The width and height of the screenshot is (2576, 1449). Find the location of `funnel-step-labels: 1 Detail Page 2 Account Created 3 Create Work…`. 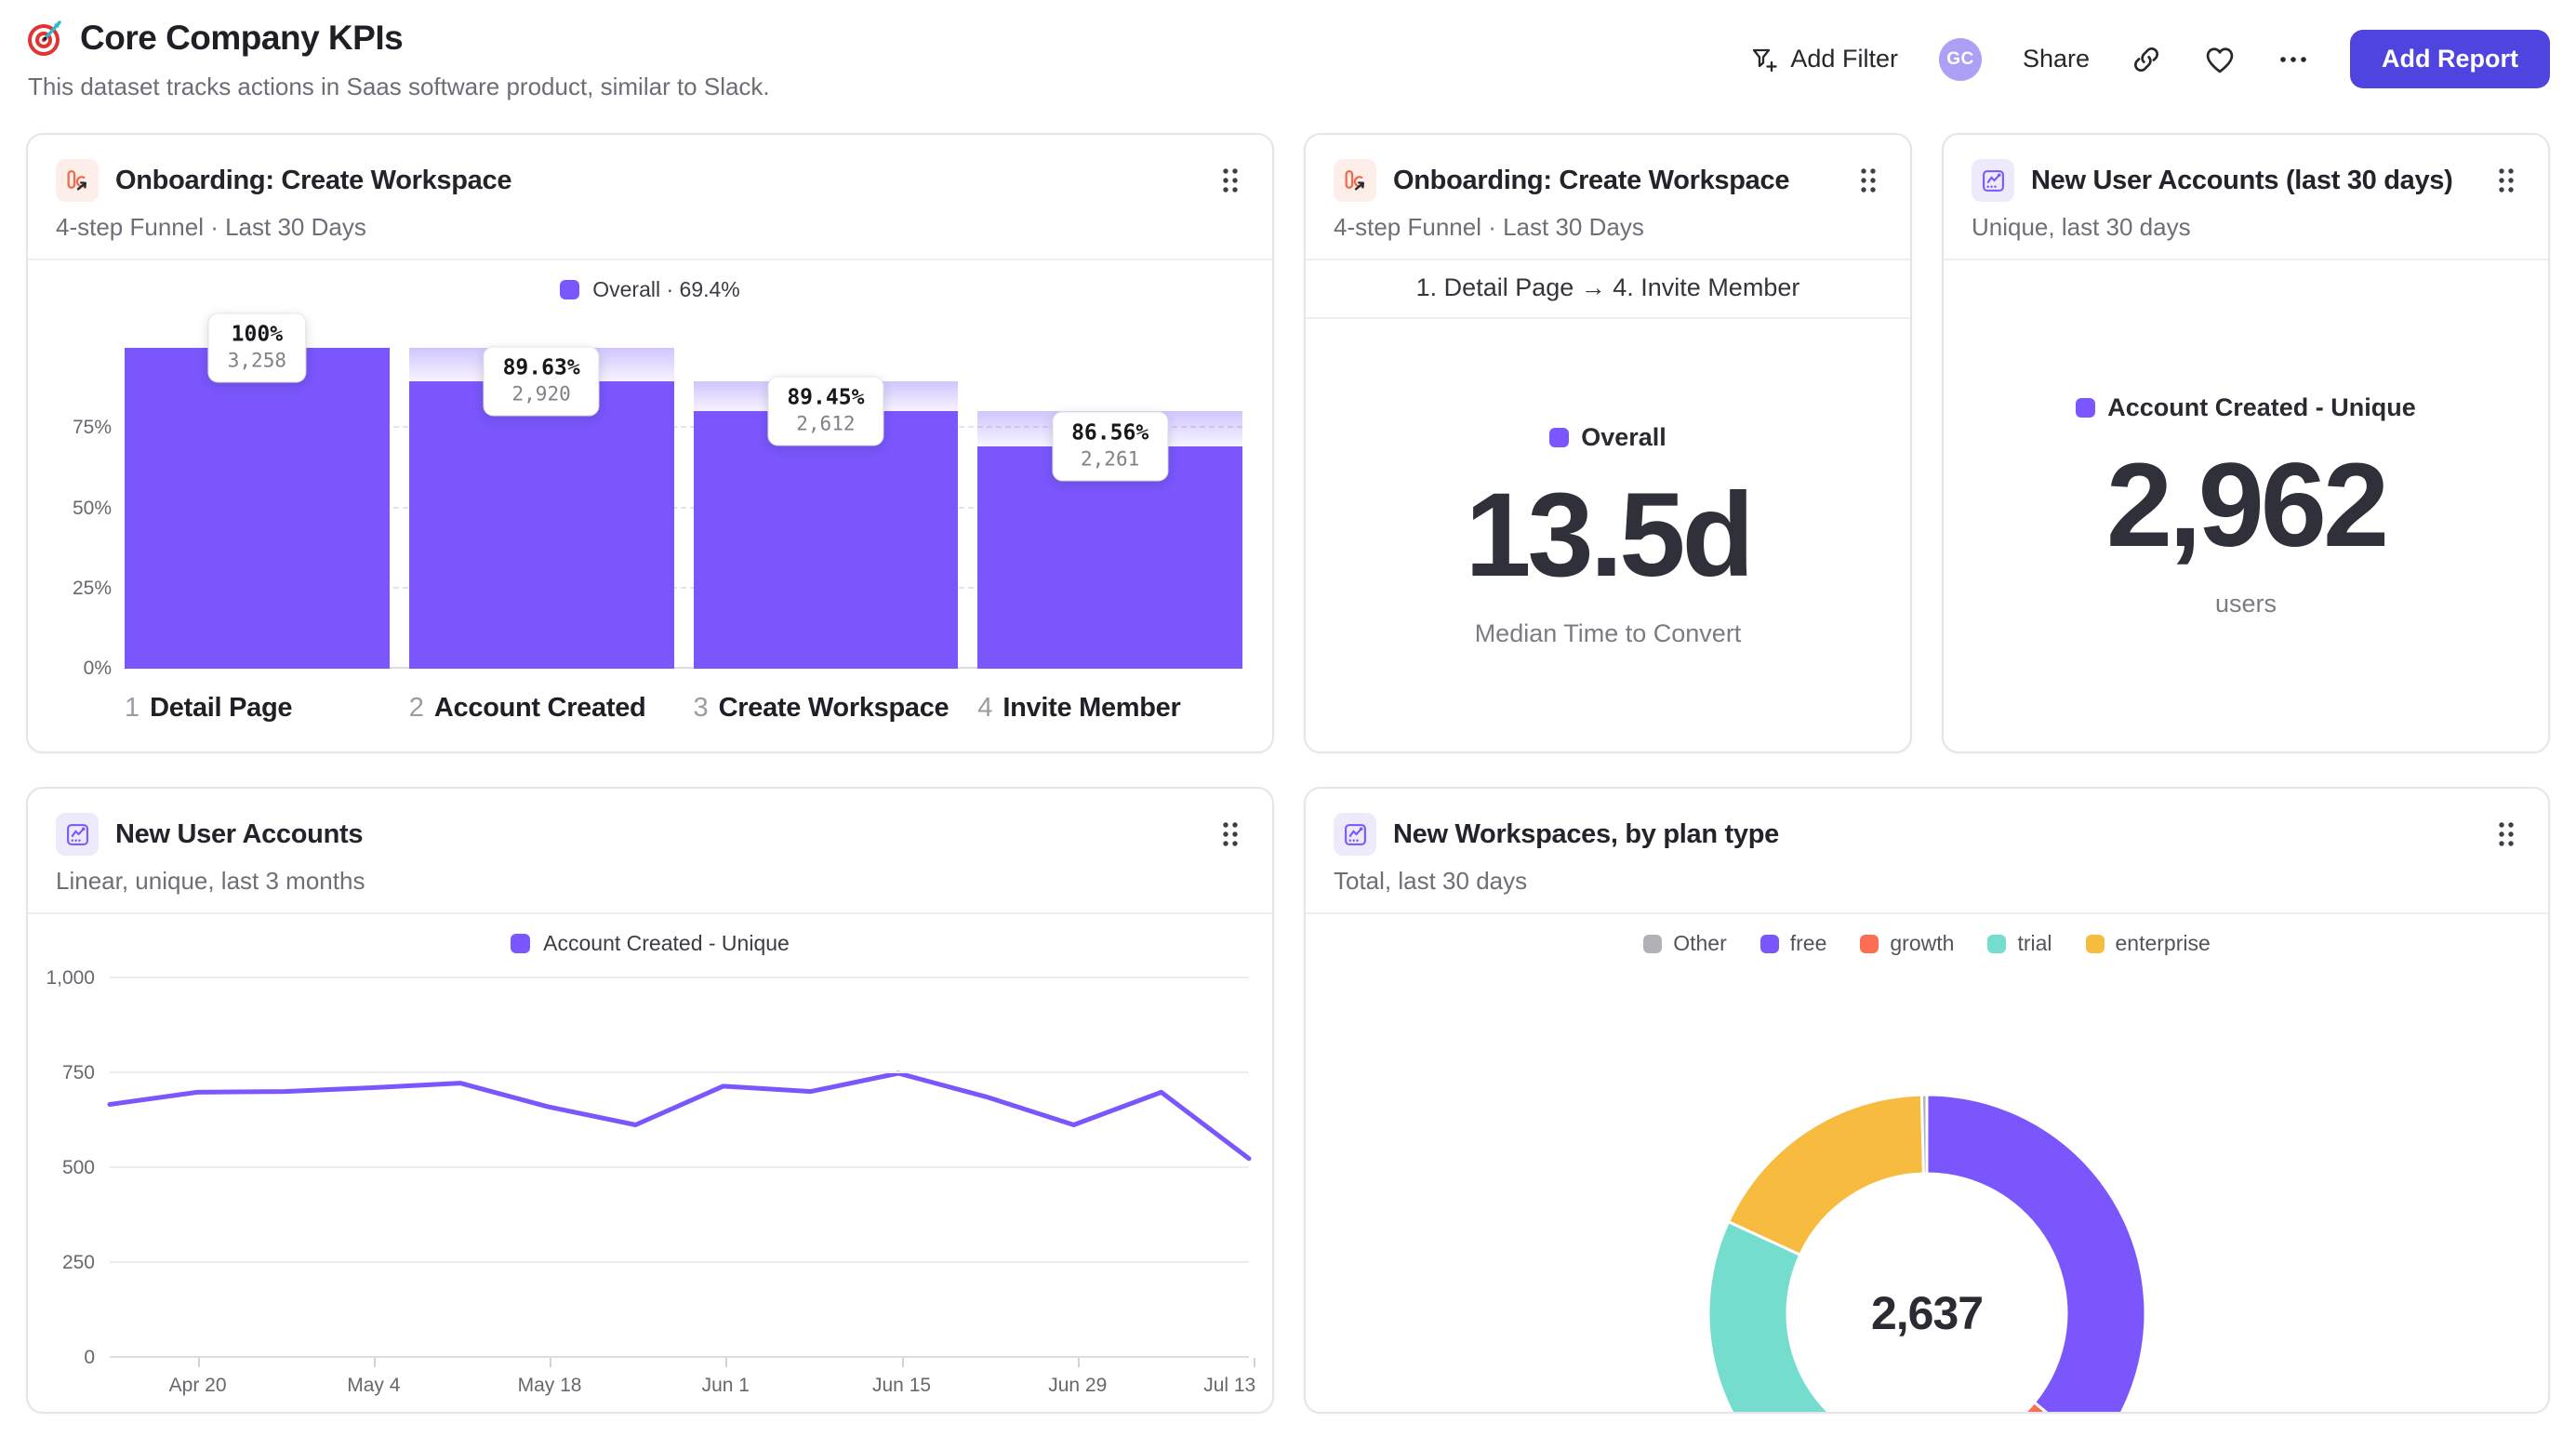

funnel-step-labels: 1 Detail Page 2 Account Created 3 Create Work… is located at coordinates (683, 708).